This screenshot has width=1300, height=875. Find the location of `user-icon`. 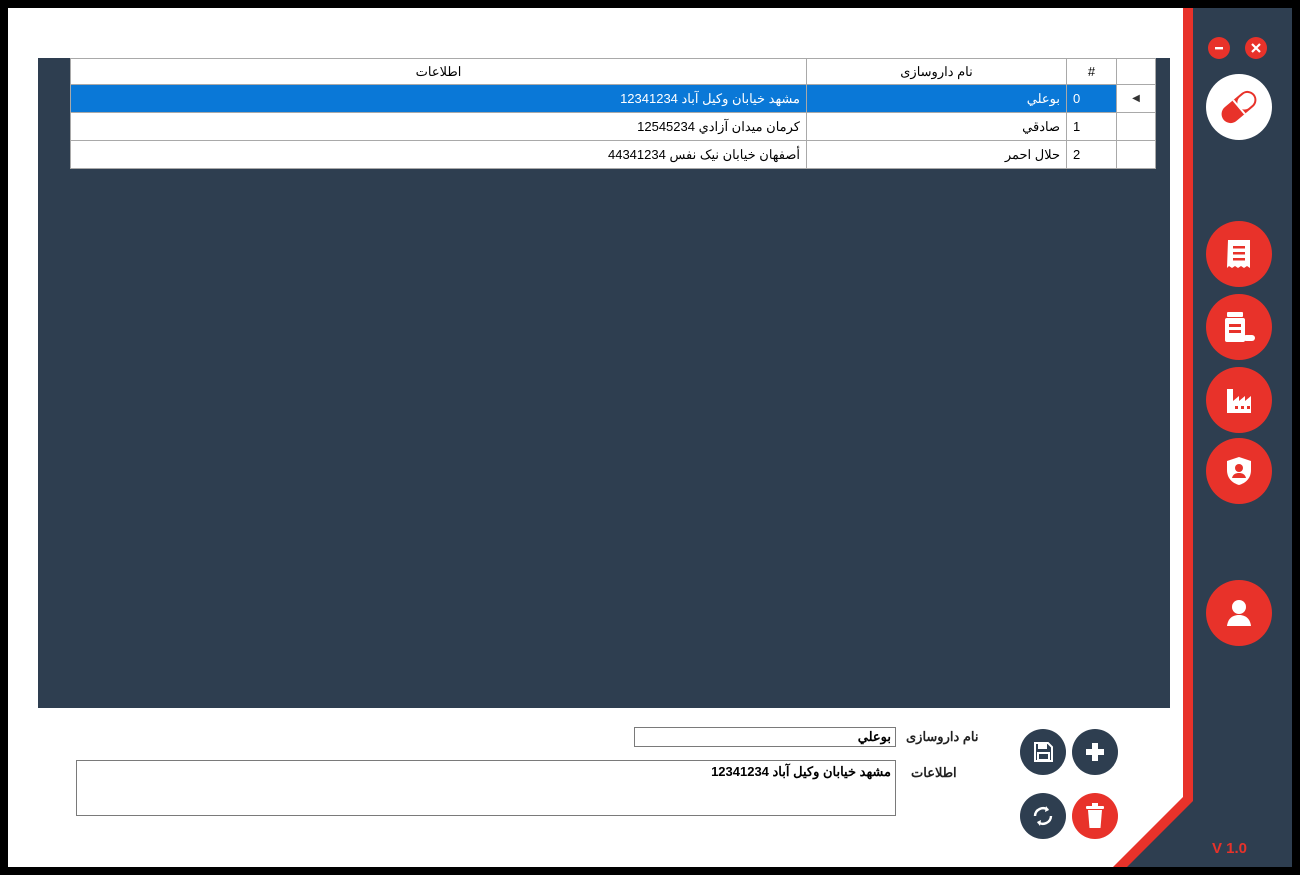

user-icon is located at coordinates (1239, 613).